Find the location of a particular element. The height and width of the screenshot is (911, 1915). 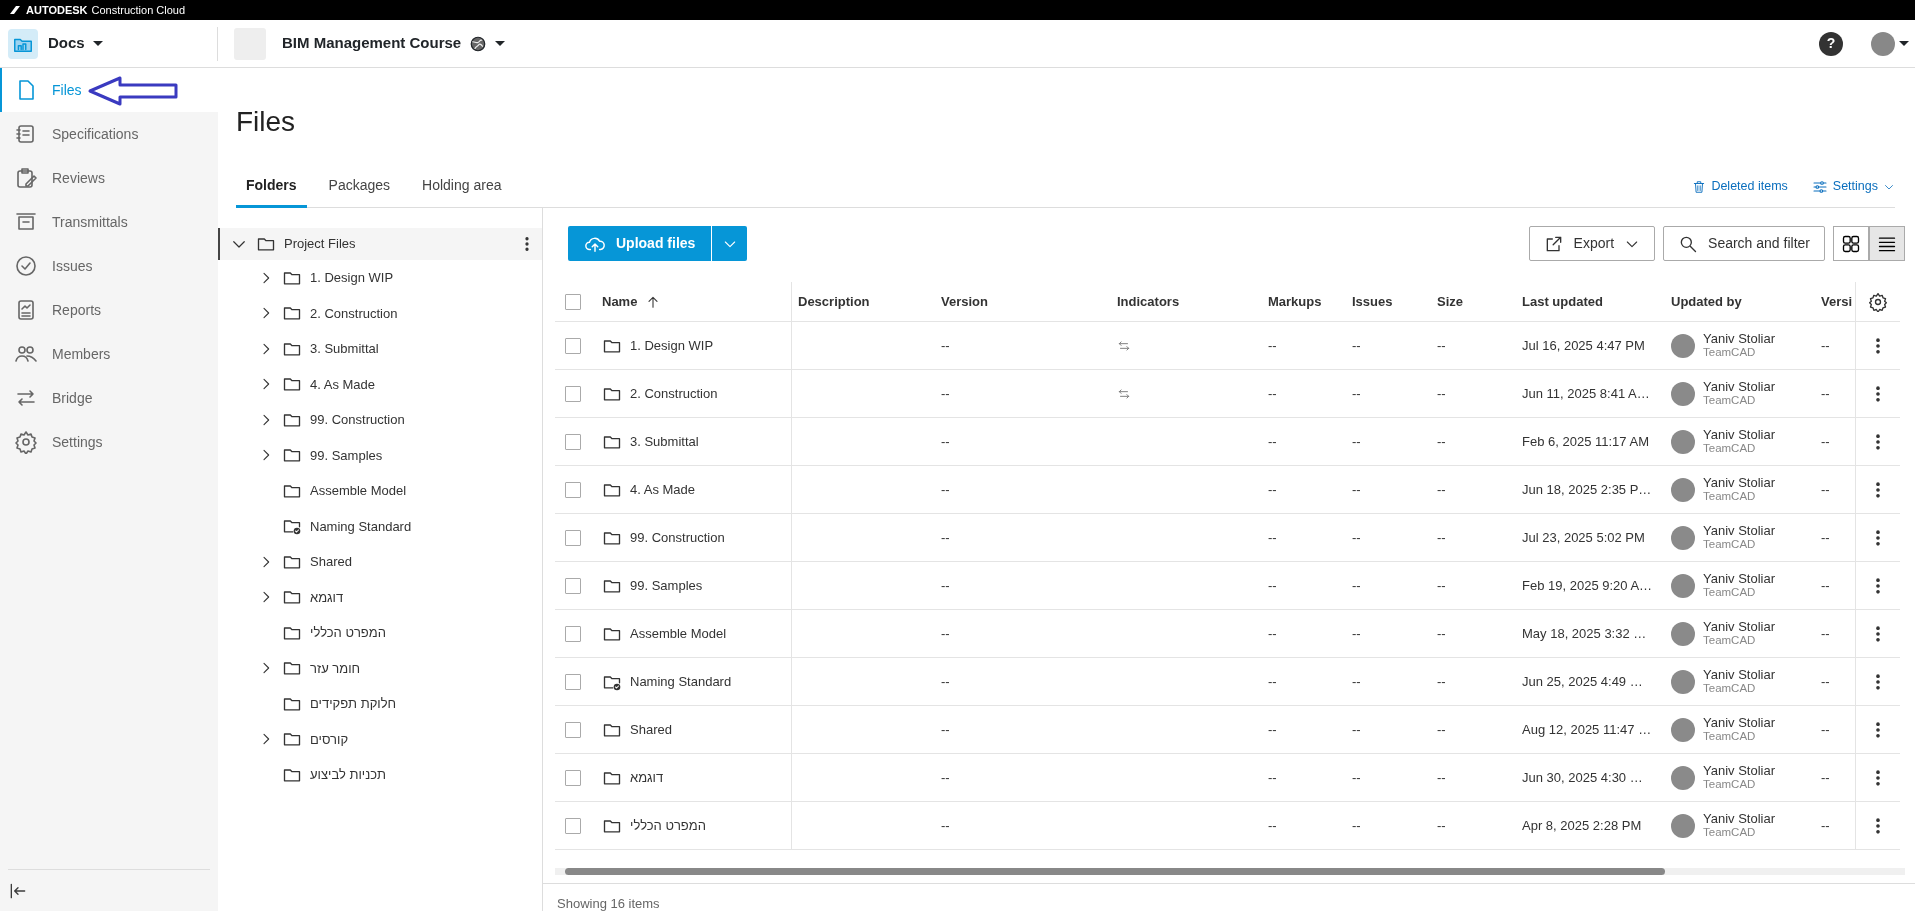

tab: Folders is located at coordinates (271, 186).